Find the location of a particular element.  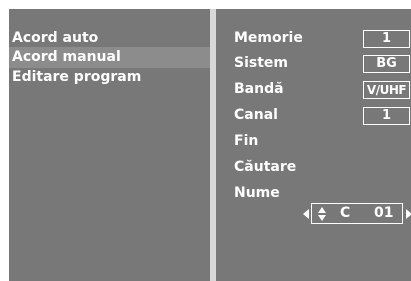

cautare-label: Căutare is located at coordinates (284, 167).